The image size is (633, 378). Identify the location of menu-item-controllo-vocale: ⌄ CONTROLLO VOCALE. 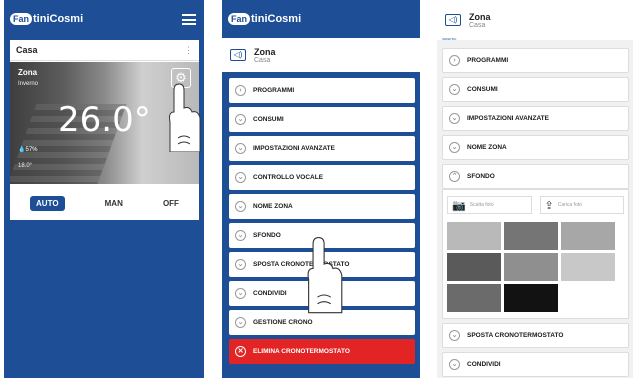
(322, 177).